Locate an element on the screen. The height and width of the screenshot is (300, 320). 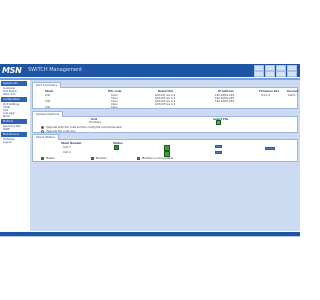
sidebar-section: Maintenance is located at coordinates (14, 134).